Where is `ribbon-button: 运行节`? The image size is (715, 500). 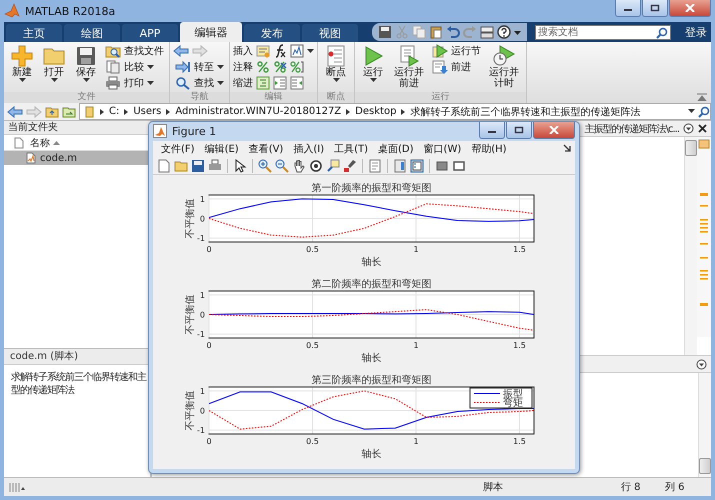 ribbon-button: 运行节 is located at coordinates (456, 51).